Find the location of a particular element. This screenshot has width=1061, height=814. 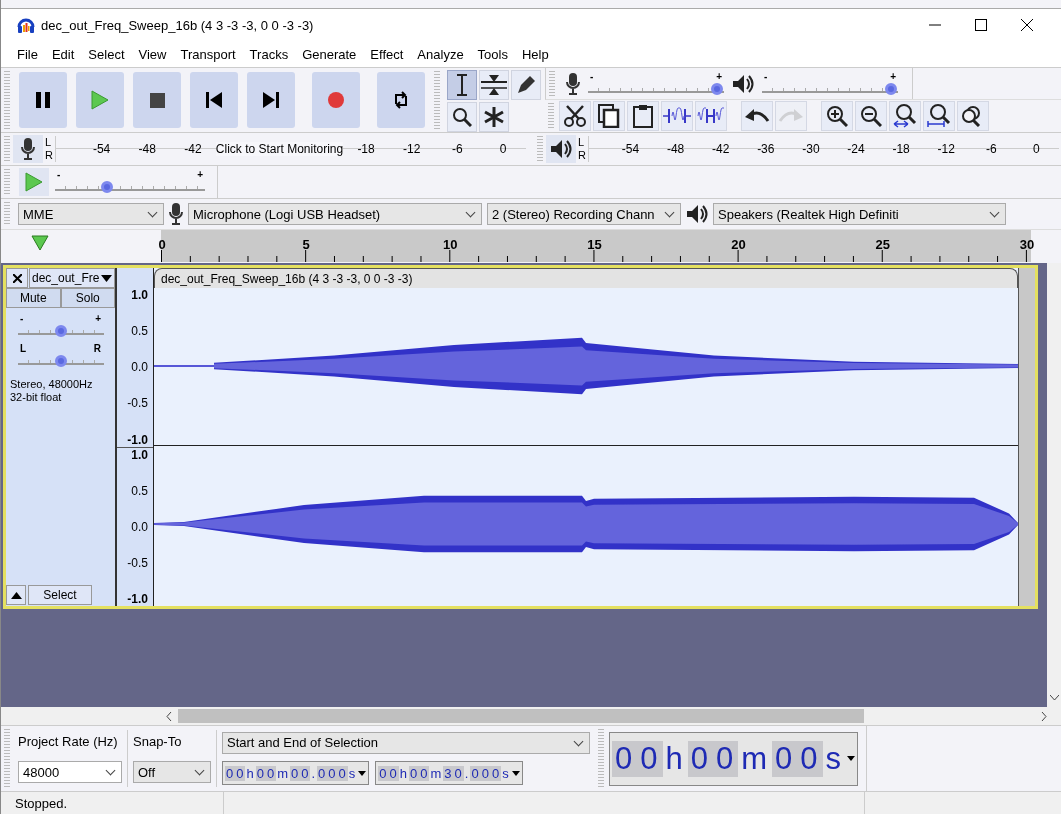

snap-to-dropdown: Off is located at coordinates (172, 772).